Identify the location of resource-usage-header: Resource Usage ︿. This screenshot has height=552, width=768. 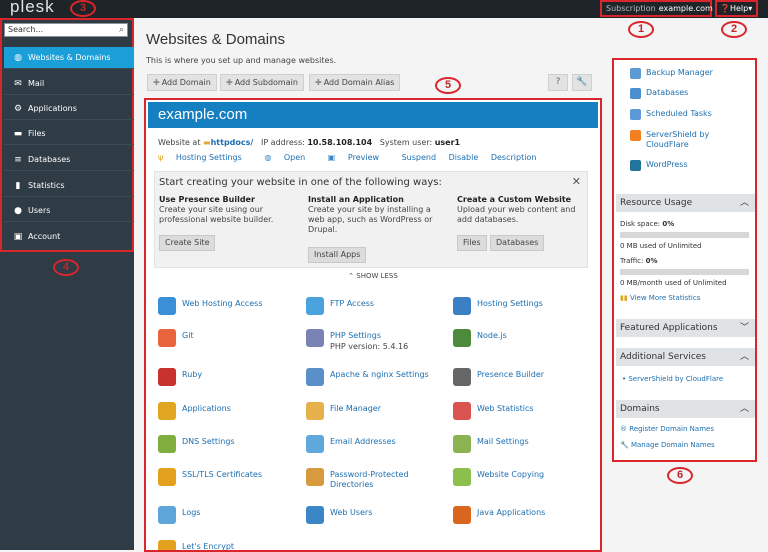
(685, 203).